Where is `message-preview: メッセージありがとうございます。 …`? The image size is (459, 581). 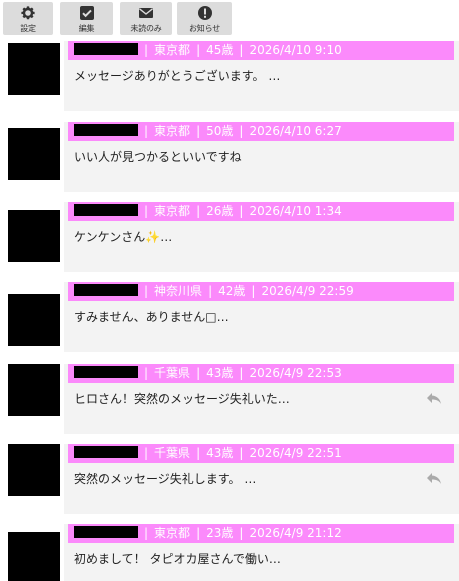
message-preview: メッセージありがとうございます。 … is located at coordinates (177, 76).